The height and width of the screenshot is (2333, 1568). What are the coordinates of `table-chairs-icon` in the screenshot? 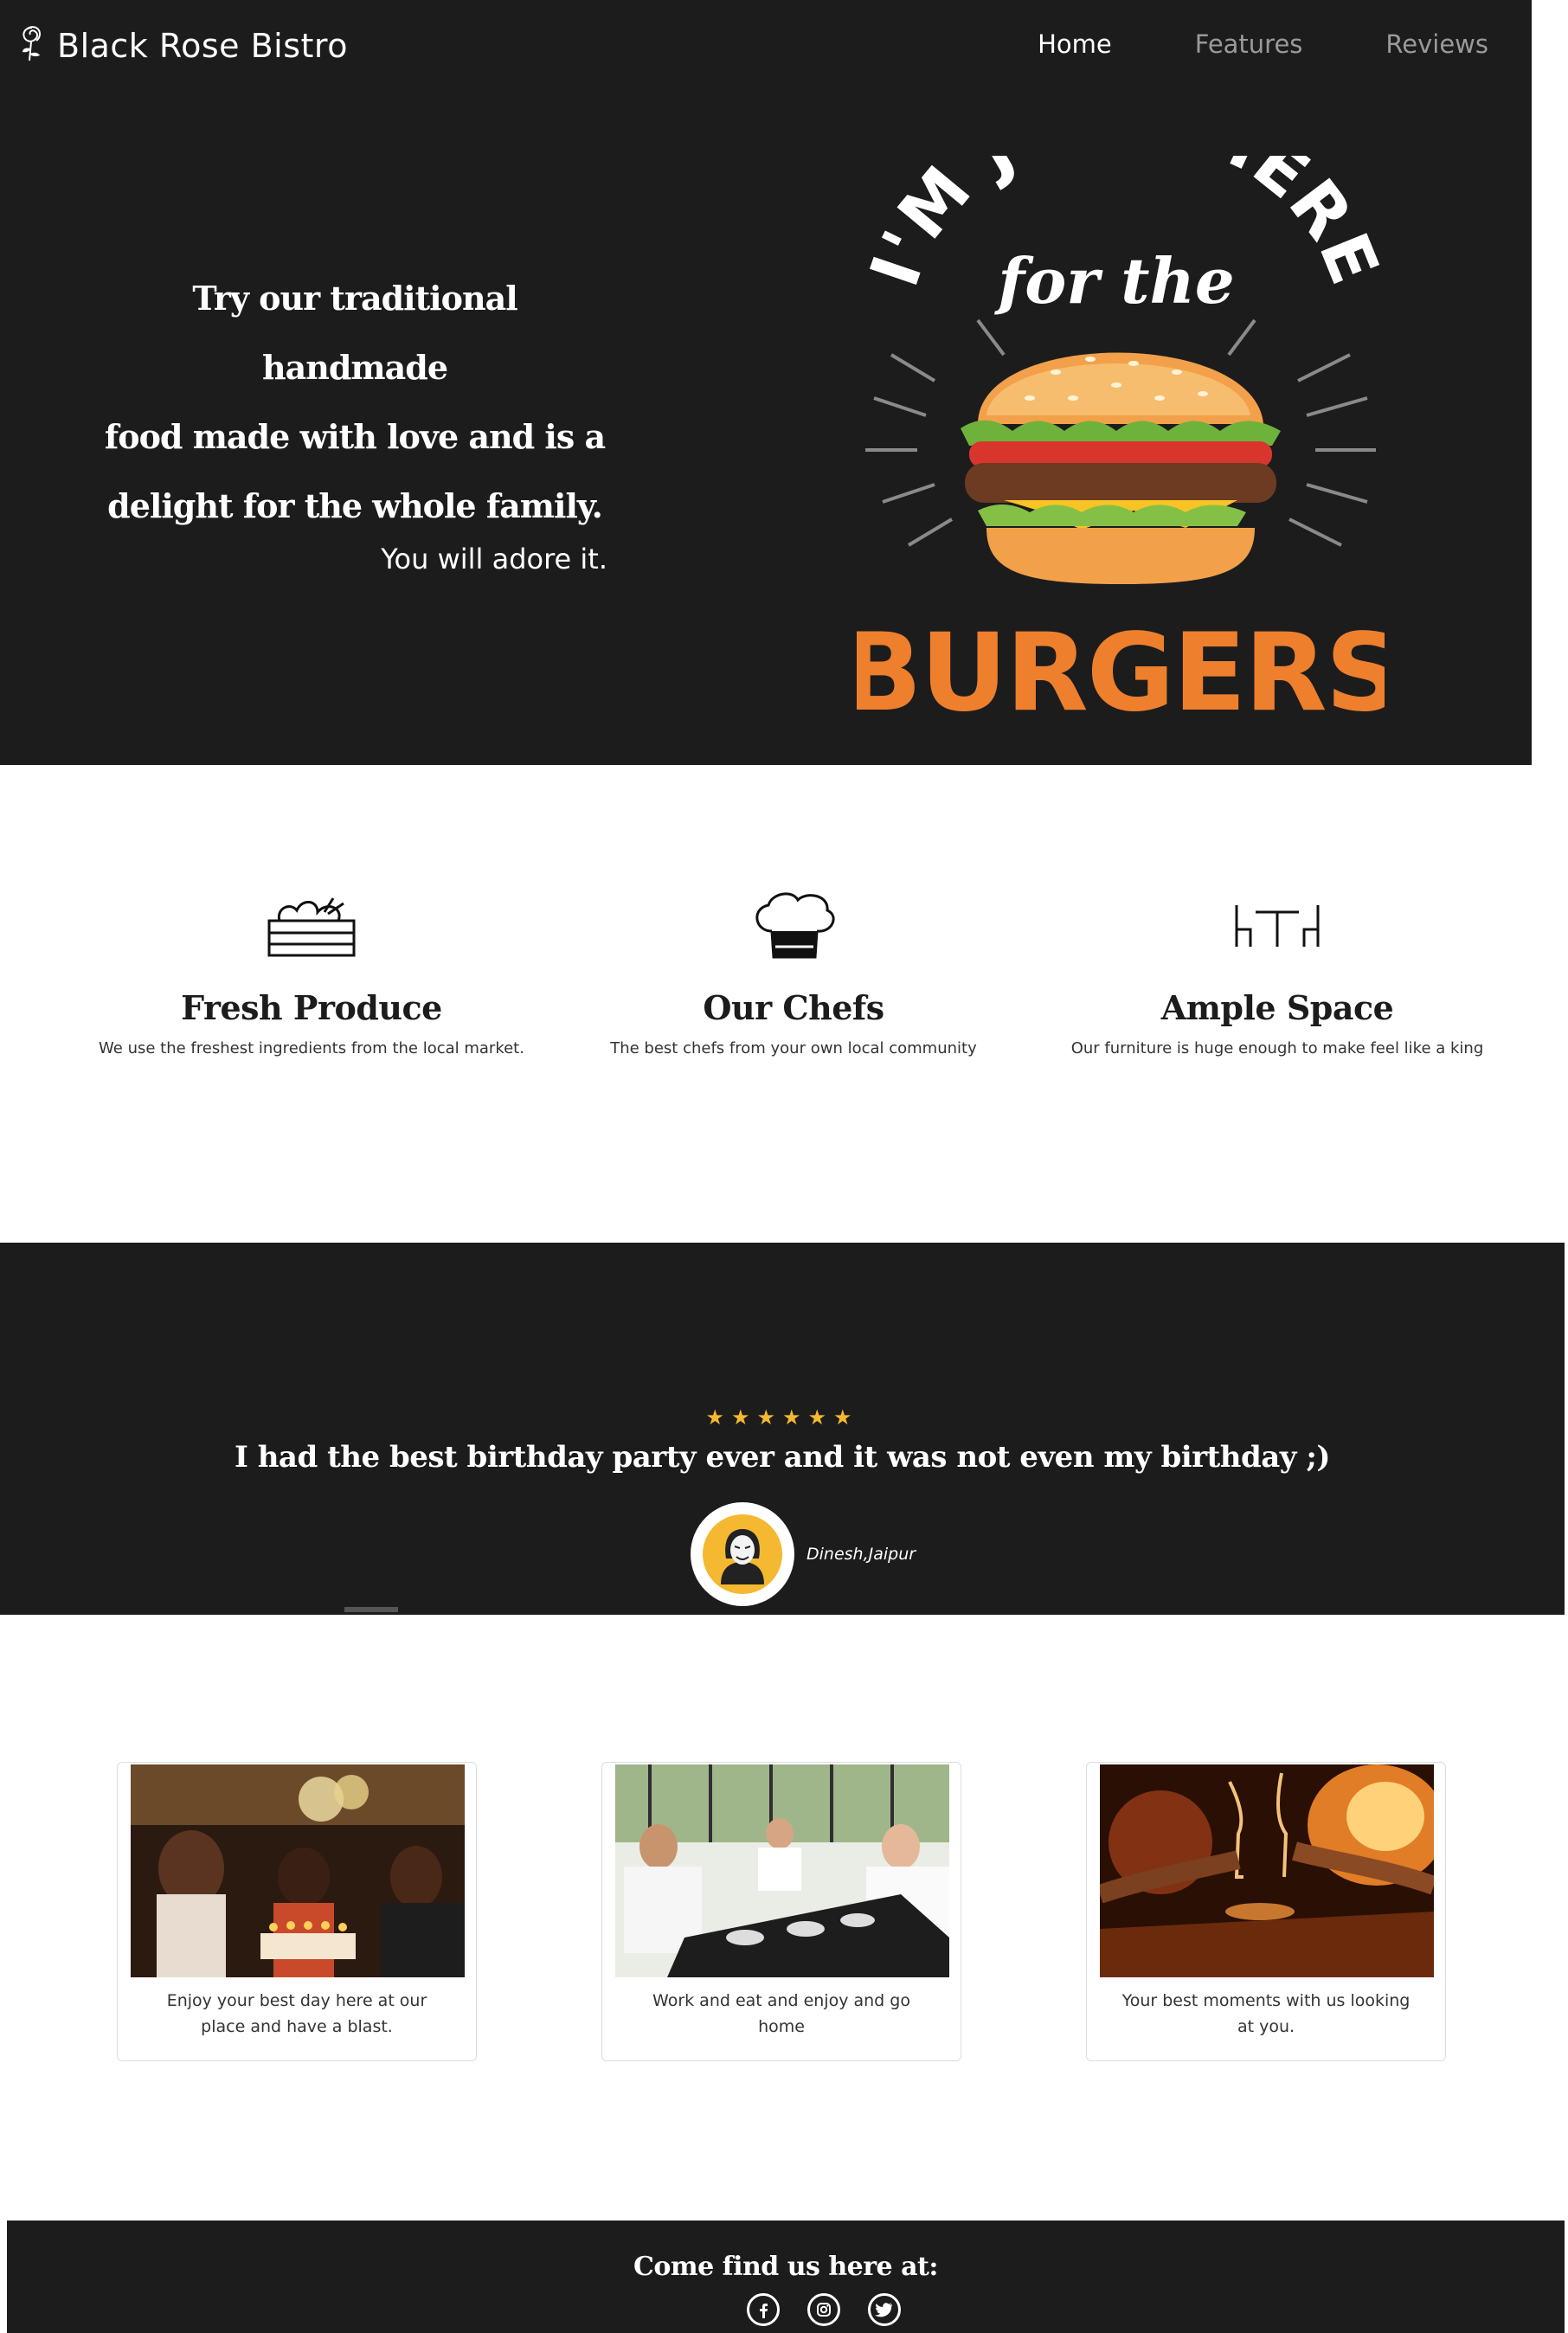 It's located at (1277, 926).